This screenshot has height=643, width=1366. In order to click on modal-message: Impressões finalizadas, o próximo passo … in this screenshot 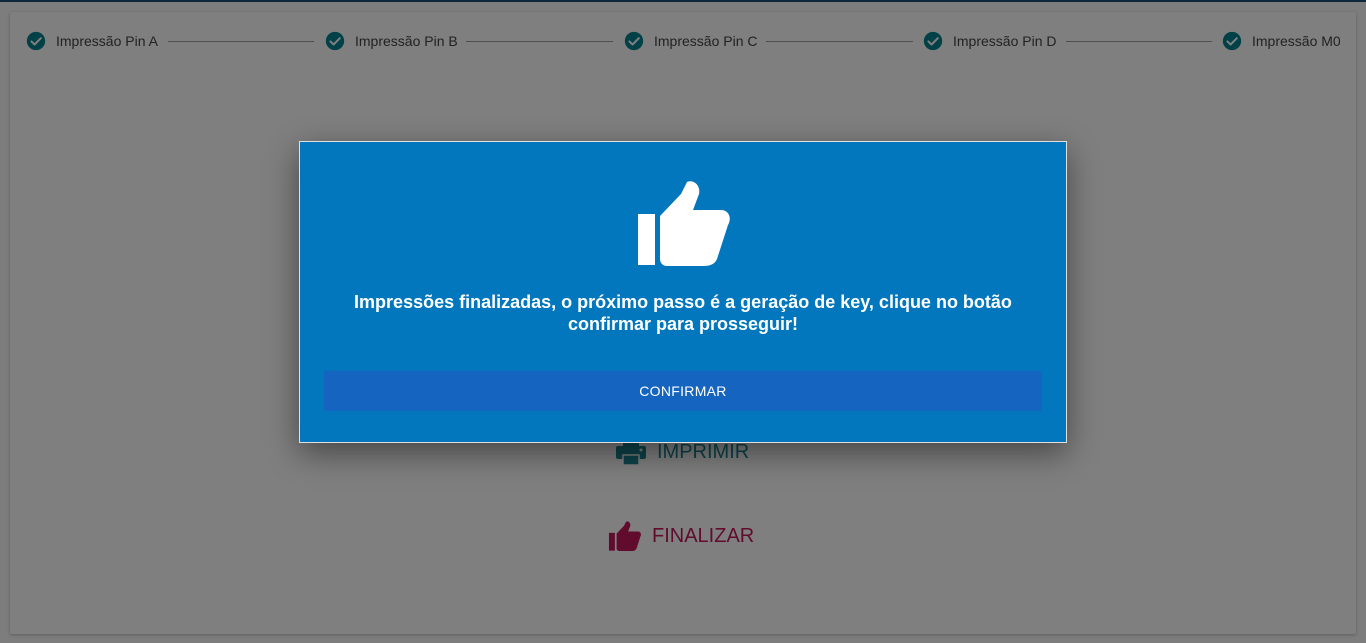, I will do `click(683, 313)`.